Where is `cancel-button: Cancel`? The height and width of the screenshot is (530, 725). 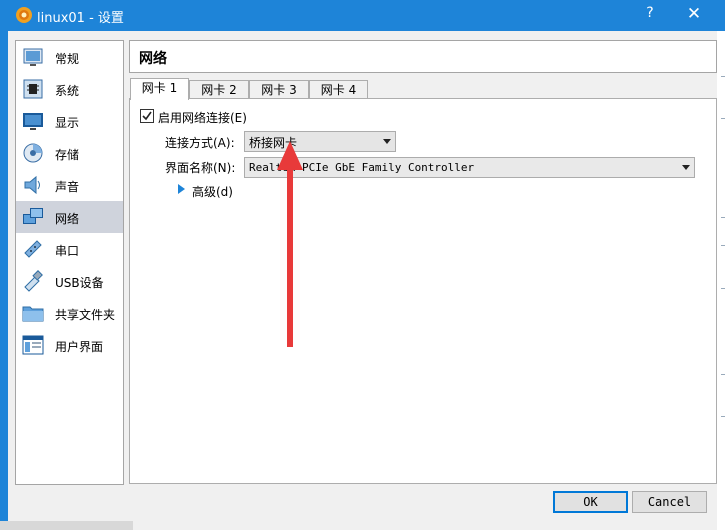 cancel-button: Cancel is located at coordinates (669, 502).